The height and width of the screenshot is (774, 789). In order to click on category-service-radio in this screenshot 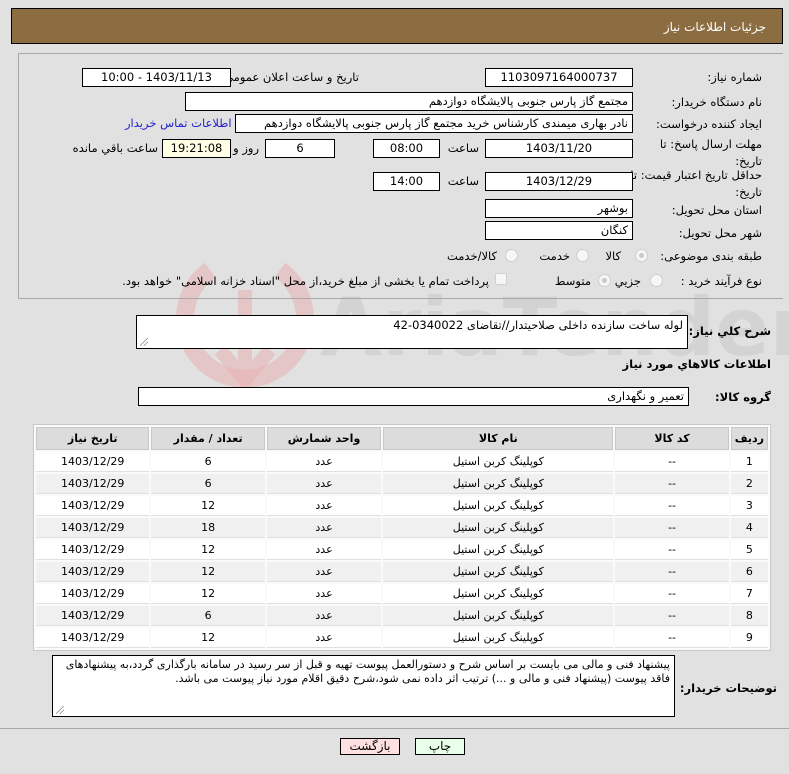, I will do `click(582, 255)`.